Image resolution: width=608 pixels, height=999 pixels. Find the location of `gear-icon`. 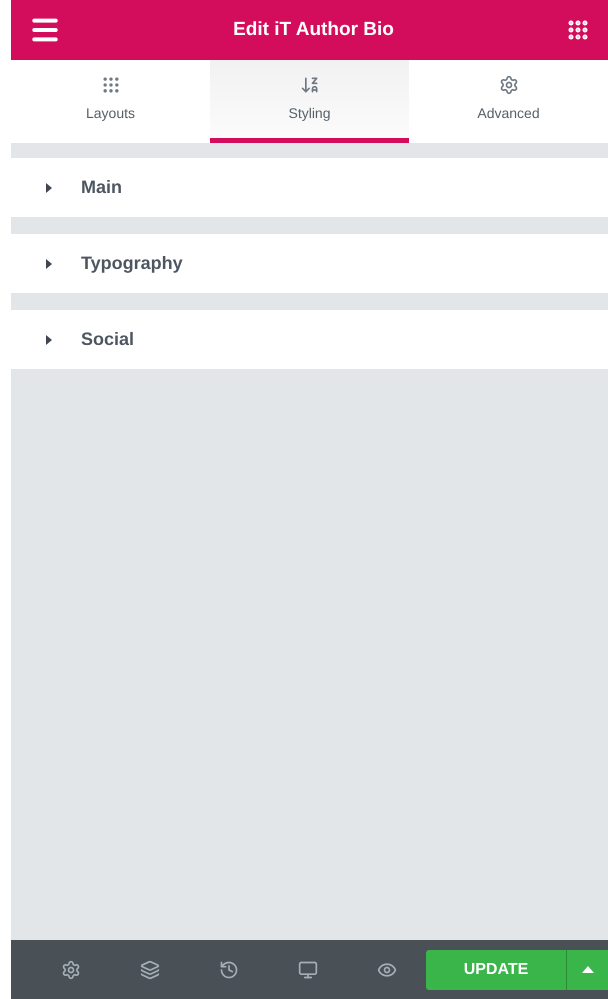

gear-icon is located at coordinates (508, 84).